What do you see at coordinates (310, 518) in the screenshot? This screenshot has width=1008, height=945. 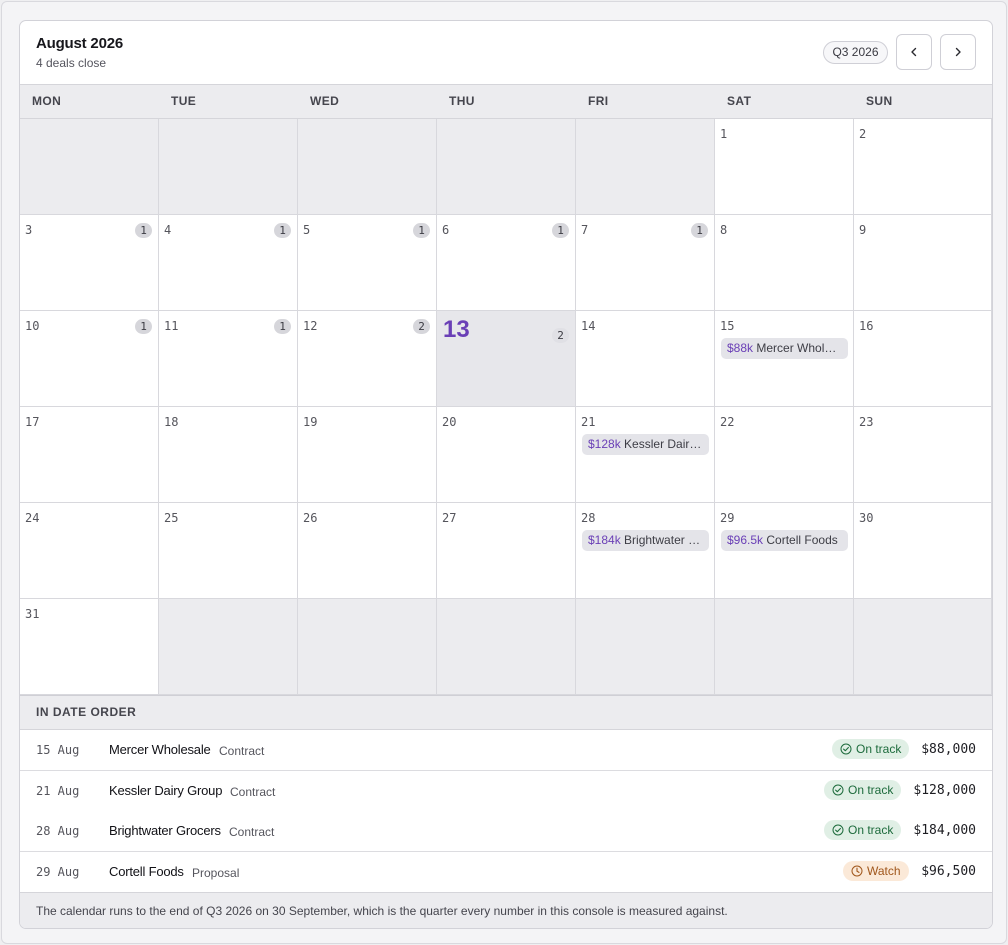 I see `day-number: 26` at bounding box center [310, 518].